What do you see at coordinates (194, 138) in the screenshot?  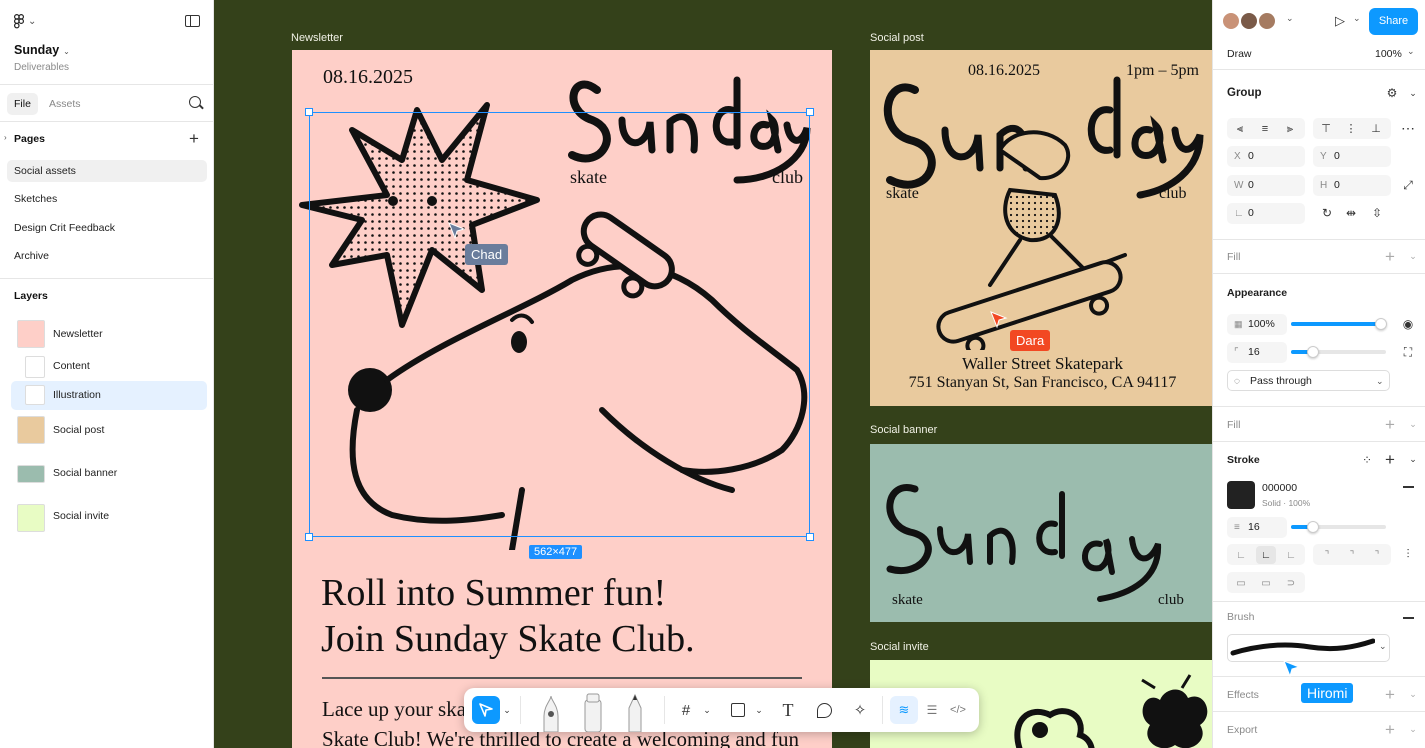 I see `add-page-plus-icon: +` at bounding box center [194, 138].